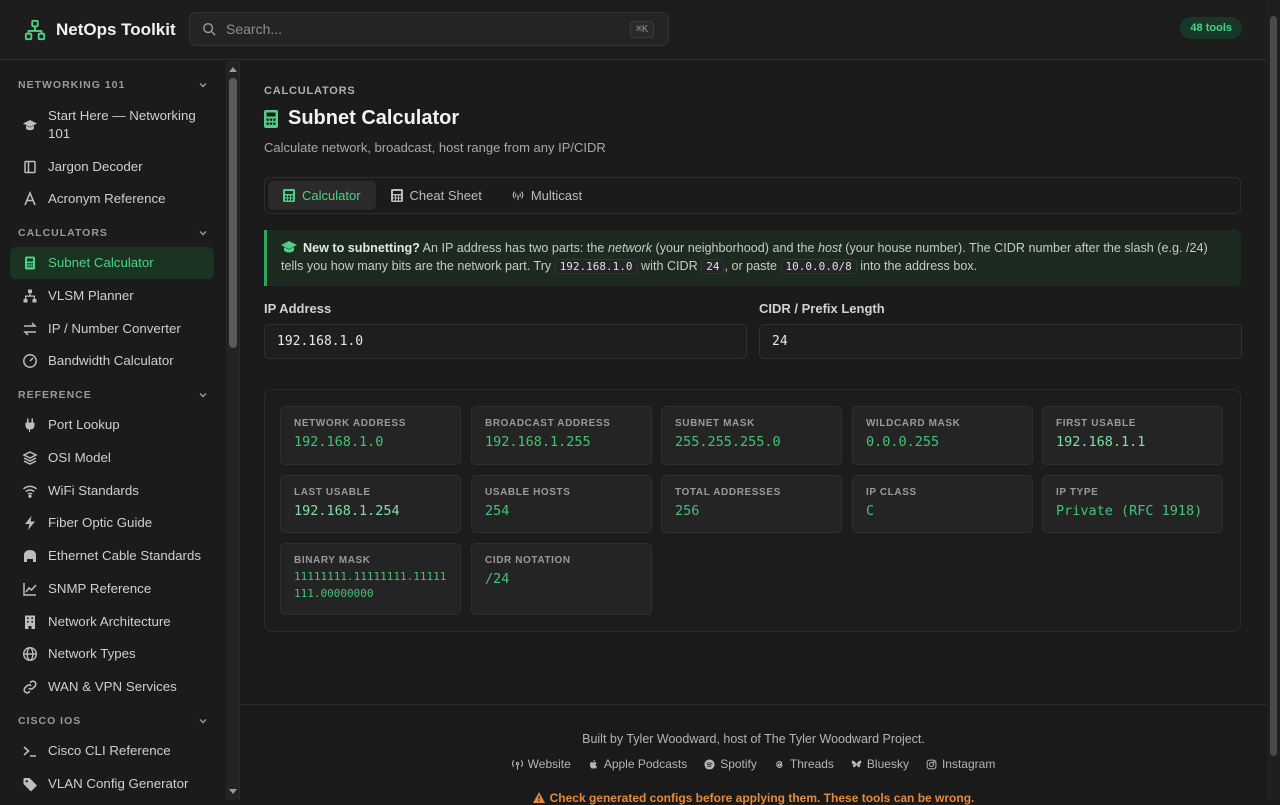 Image resolution: width=1280 pixels, height=805 pixels. I want to click on sidebar-item-port-lookup: Port Lookup, so click(112, 425).